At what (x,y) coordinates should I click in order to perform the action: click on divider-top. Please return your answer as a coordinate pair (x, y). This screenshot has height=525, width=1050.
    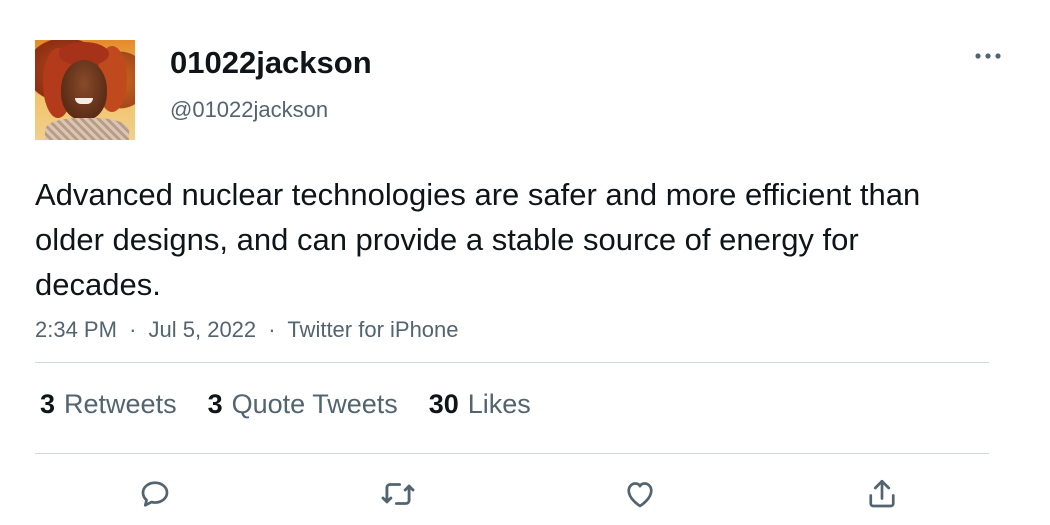
    Looking at the image, I should click on (512, 362).